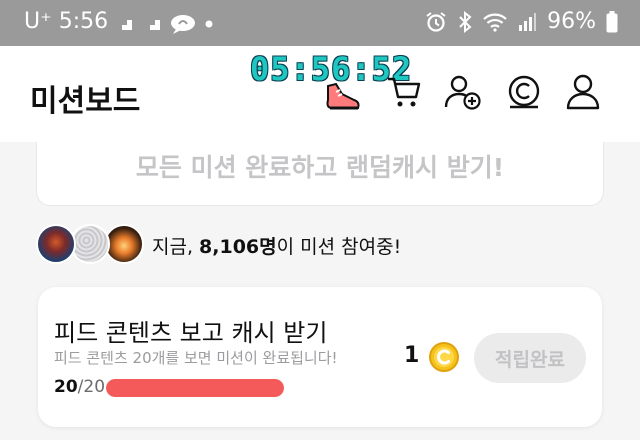 The image size is (640, 440). I want to click on reward-amount: 1, so click(412, 355).